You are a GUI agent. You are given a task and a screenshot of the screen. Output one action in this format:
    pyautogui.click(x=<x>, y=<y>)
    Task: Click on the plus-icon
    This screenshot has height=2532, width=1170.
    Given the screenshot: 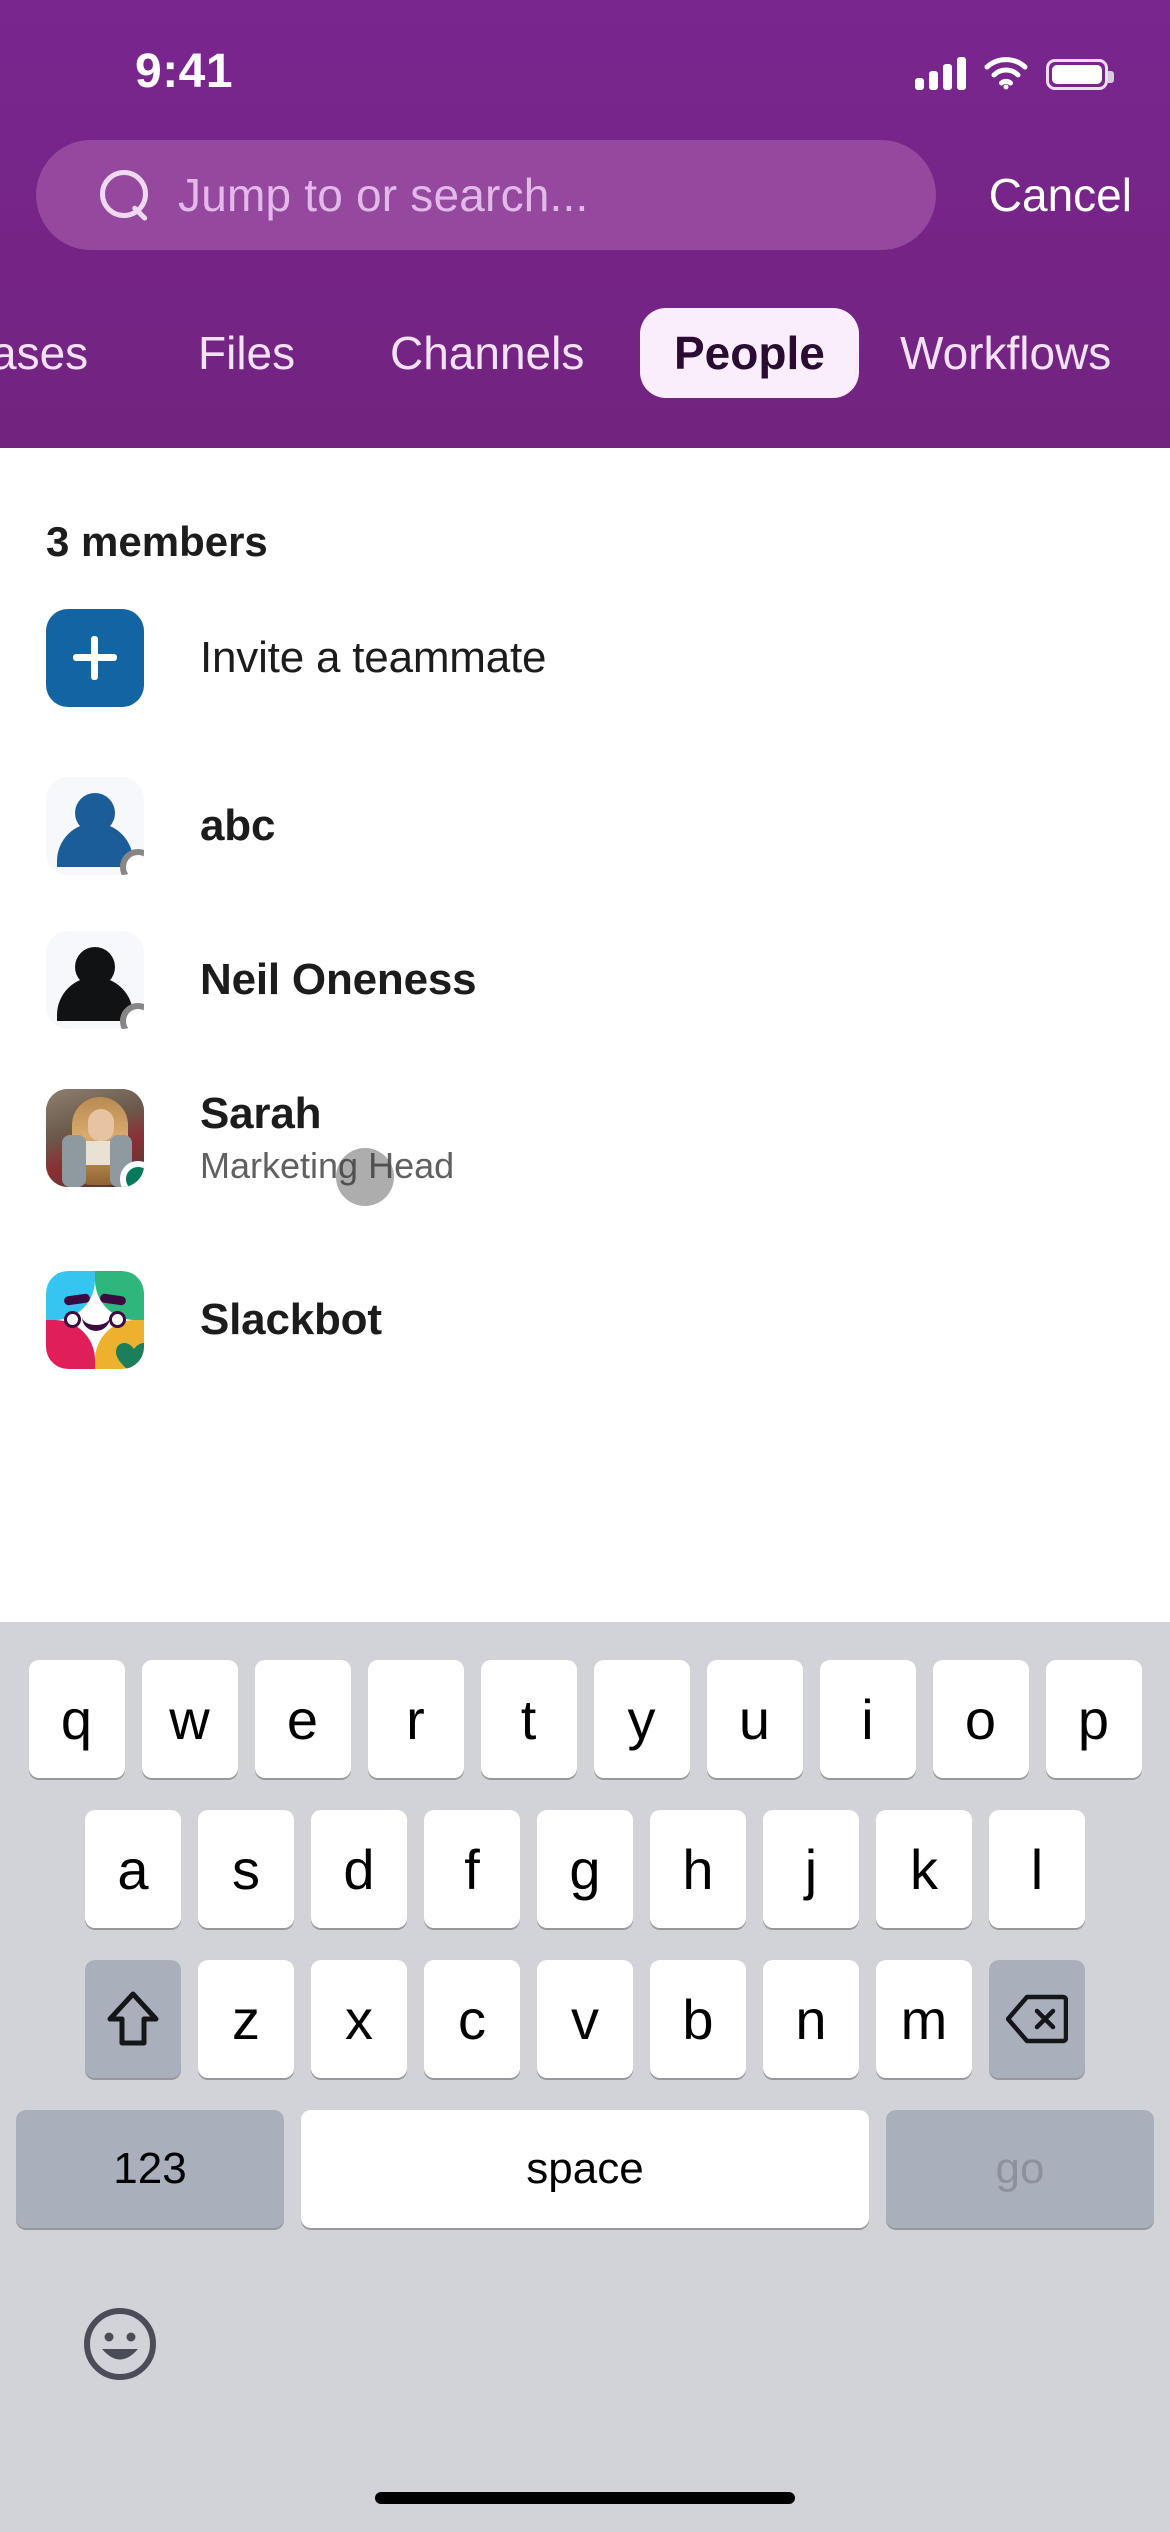 What is the action you would take?
    pyautogui.click(x=95, y=658)
    